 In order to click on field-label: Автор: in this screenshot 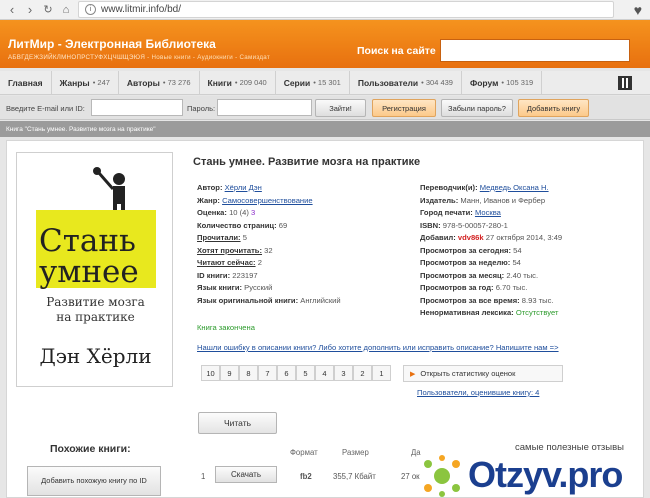, I will do `click(210, 187)`.